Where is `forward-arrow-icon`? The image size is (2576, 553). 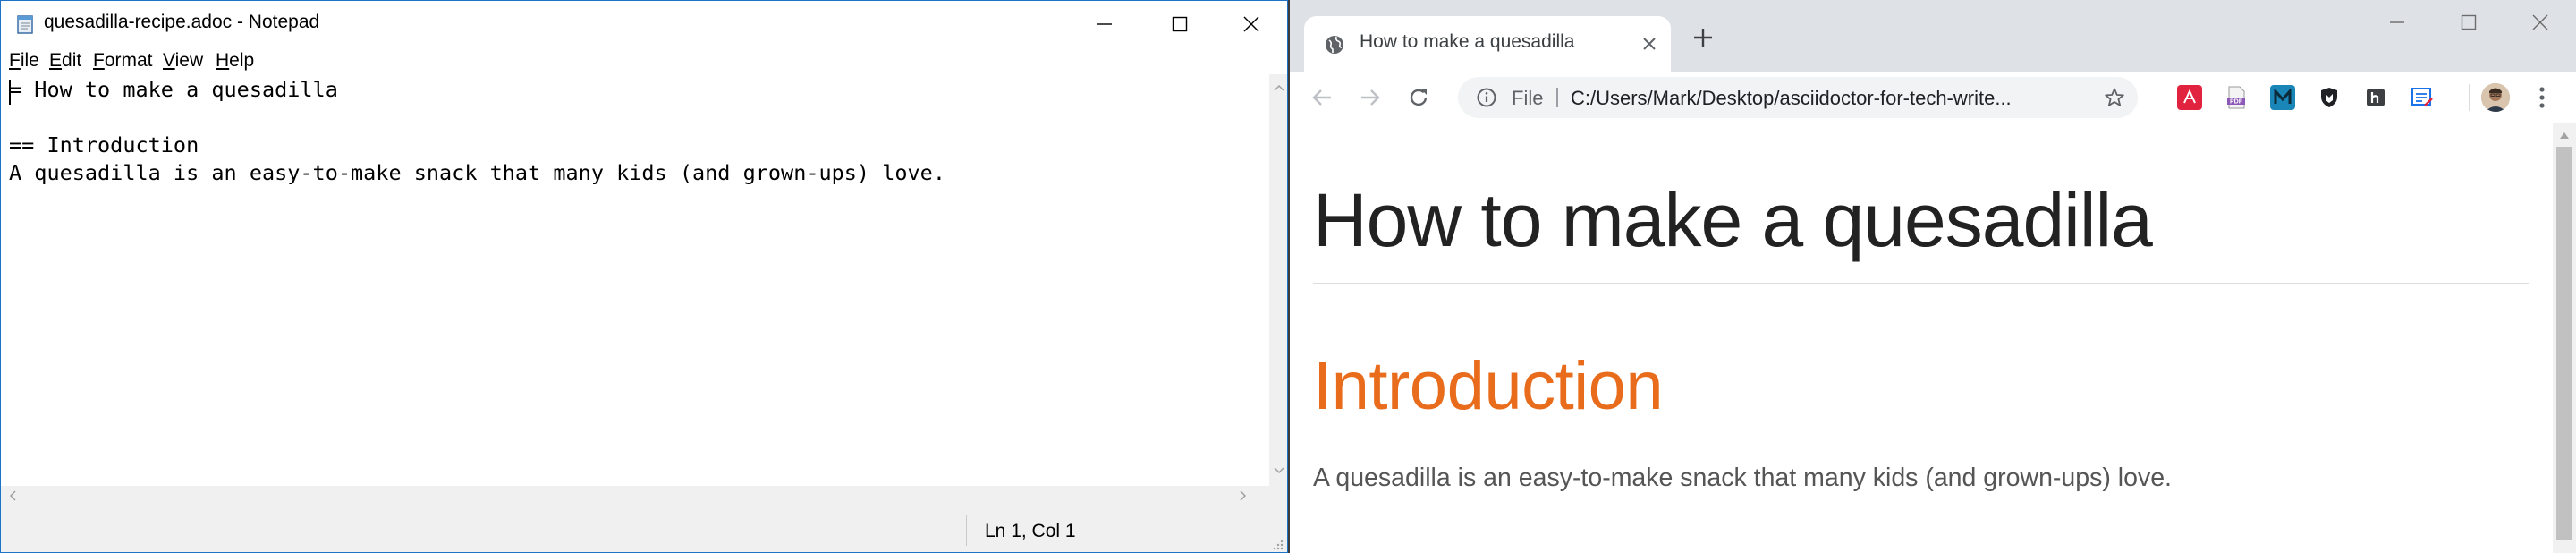 forward-arrow-icon is located at coordinates (1370, 97).